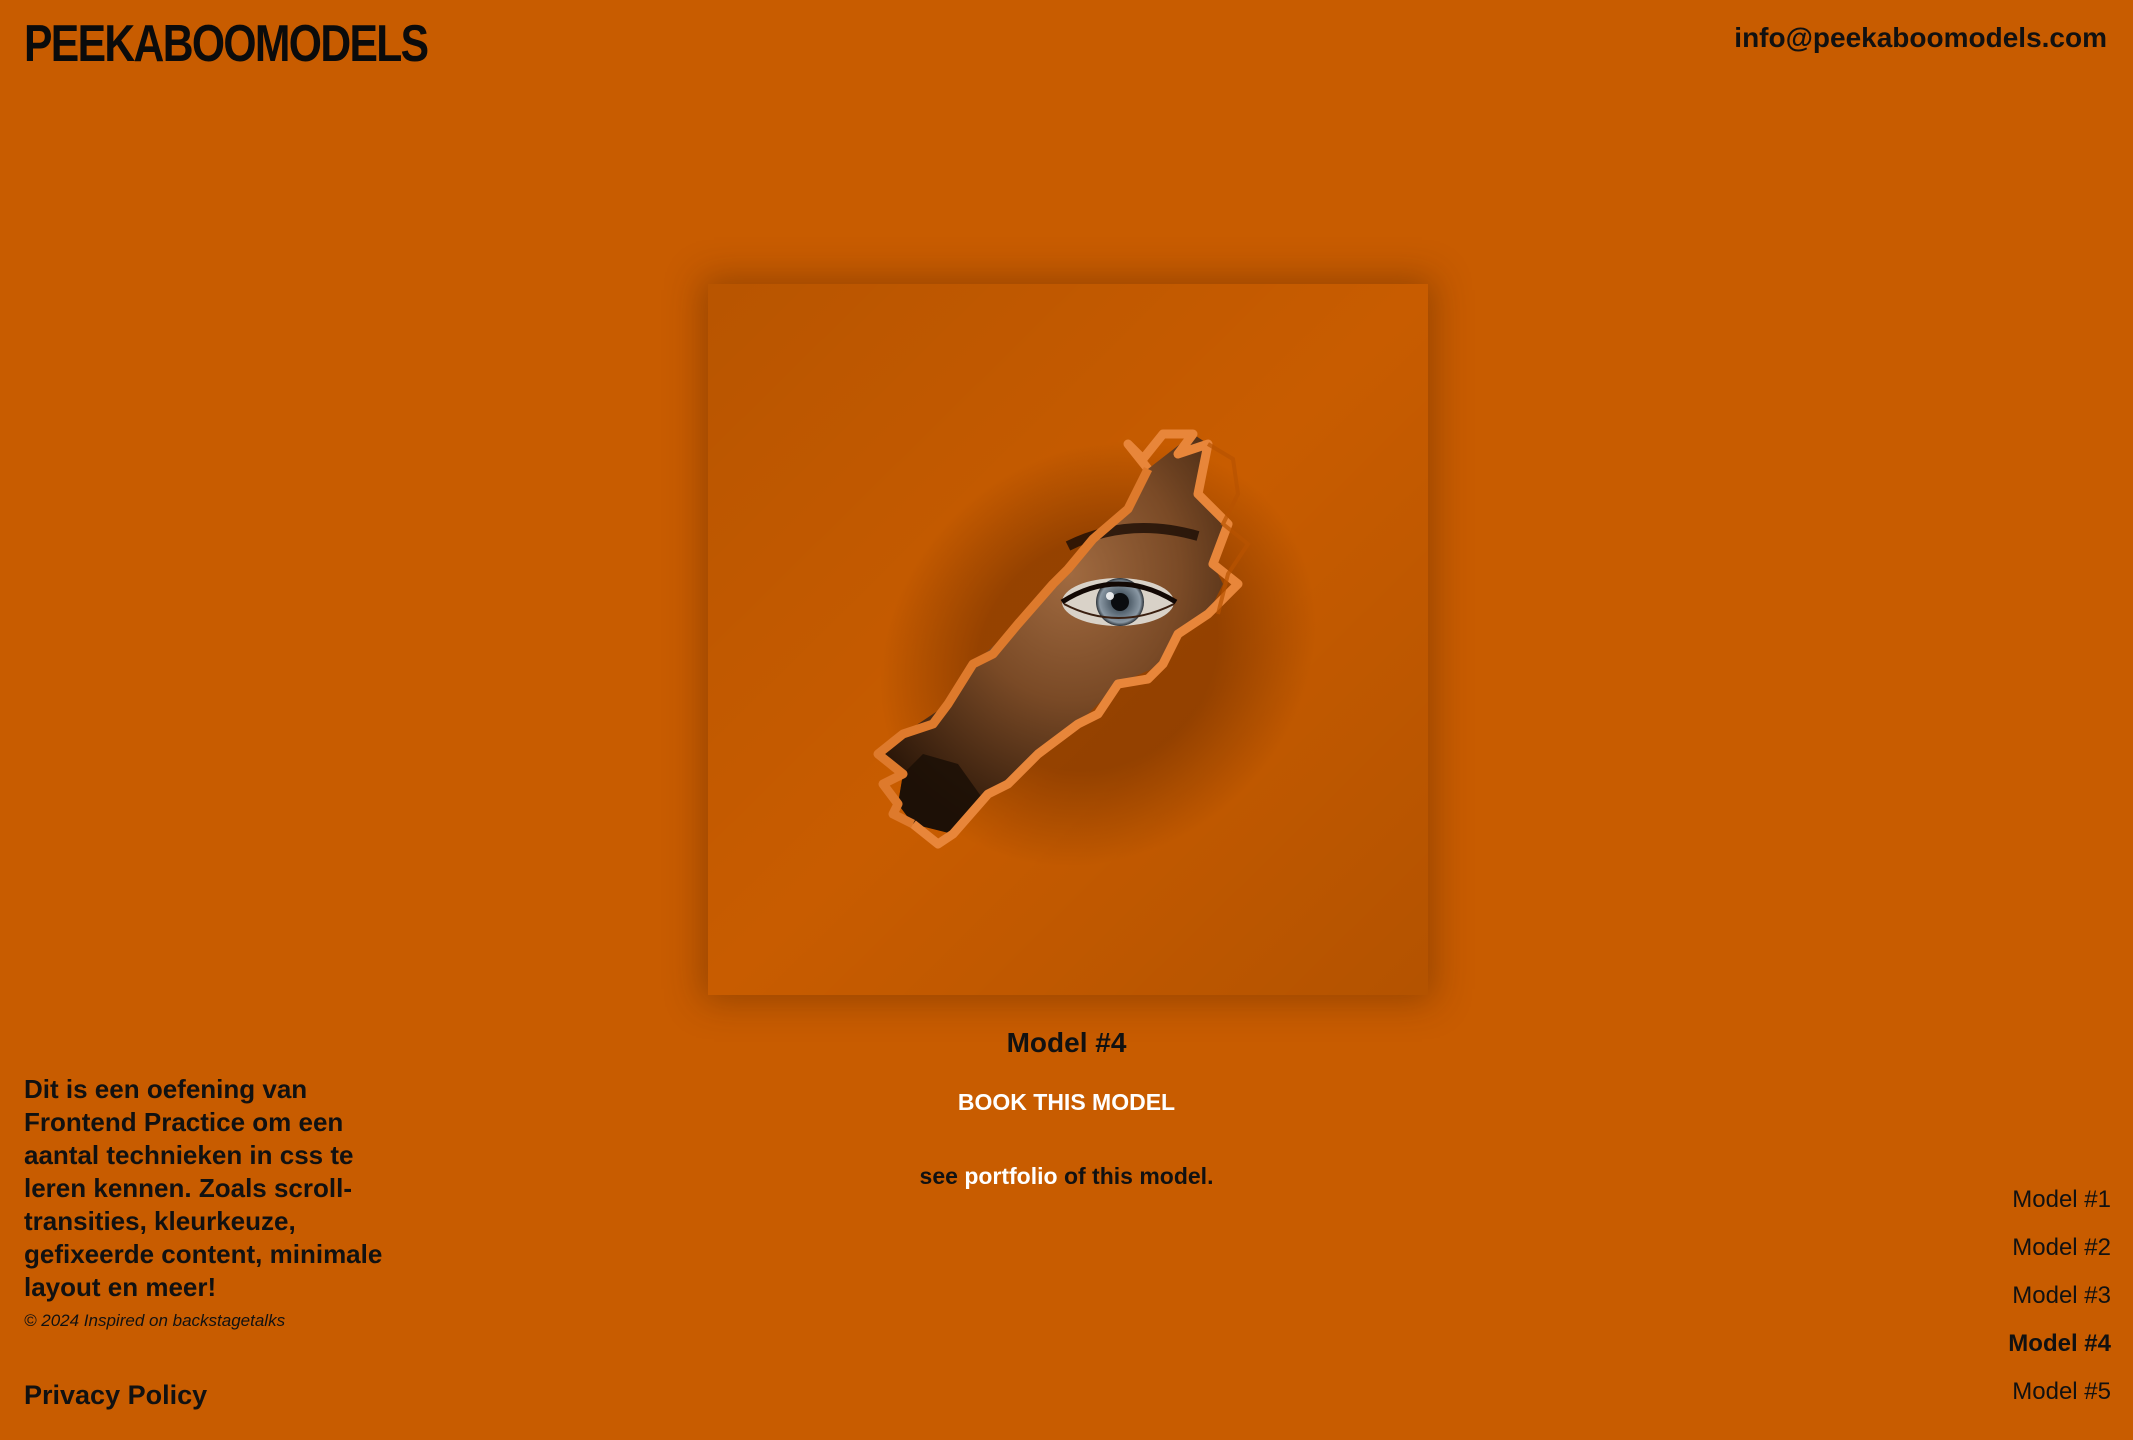  I want to click on model-nav-item-3: Model #3, so click(2059, 1305).